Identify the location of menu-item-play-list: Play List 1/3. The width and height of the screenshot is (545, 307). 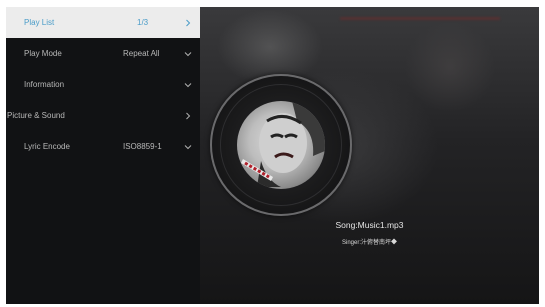
(103, 22).